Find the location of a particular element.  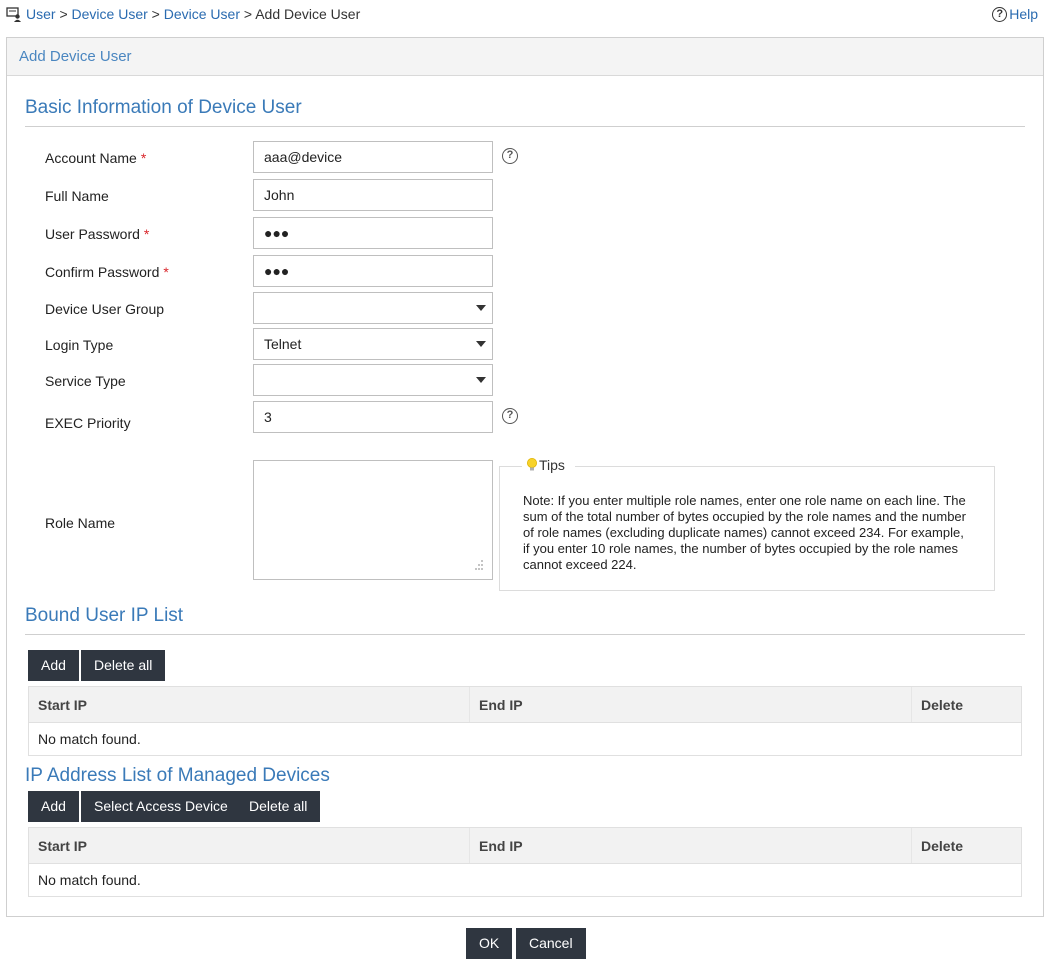

role-name-textarea is located at coordinates (373, 520).